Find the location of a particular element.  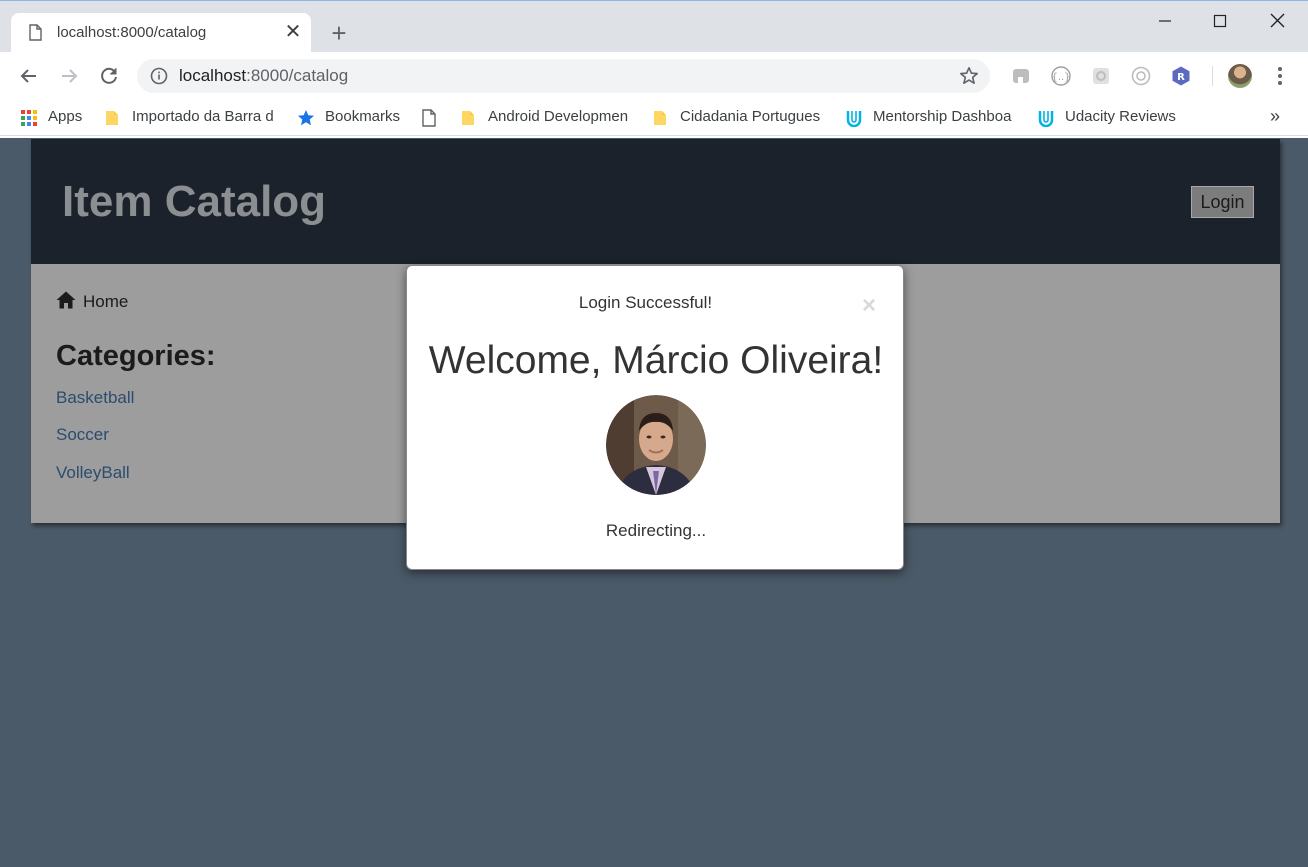

url-path: :8000/catalog is located at coordinates (297, 75).